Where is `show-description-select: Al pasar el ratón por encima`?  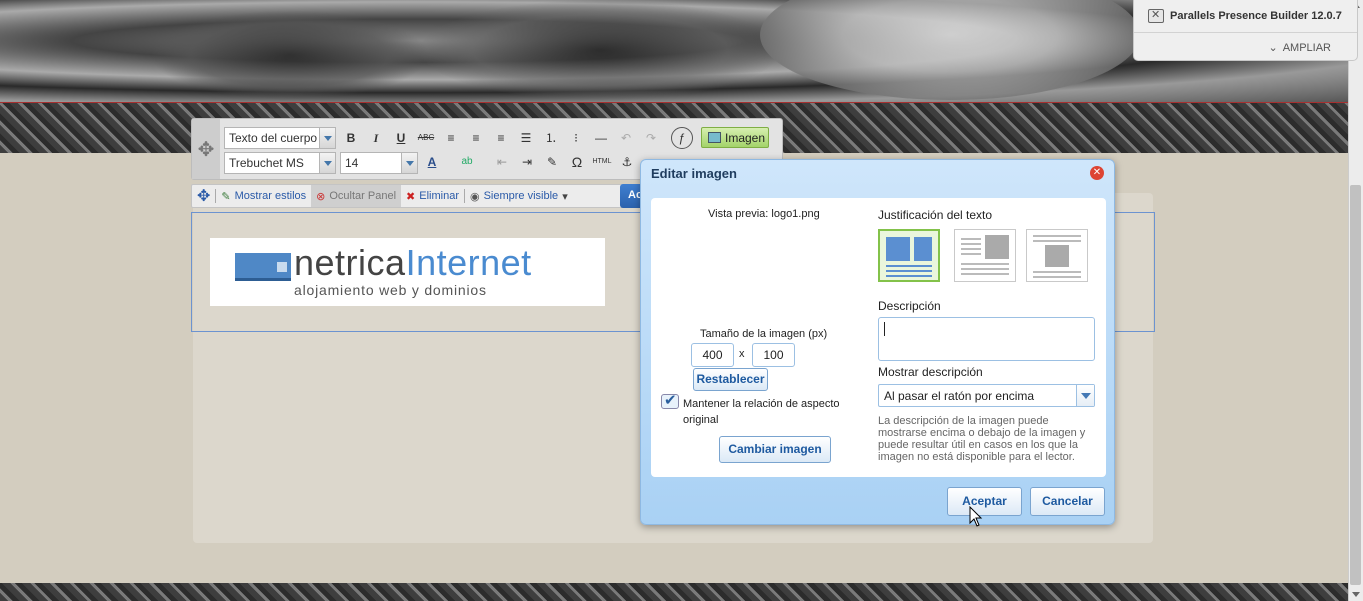
show-description-select: Al pasar el ratón por encima is located at coordinates (986, 395).